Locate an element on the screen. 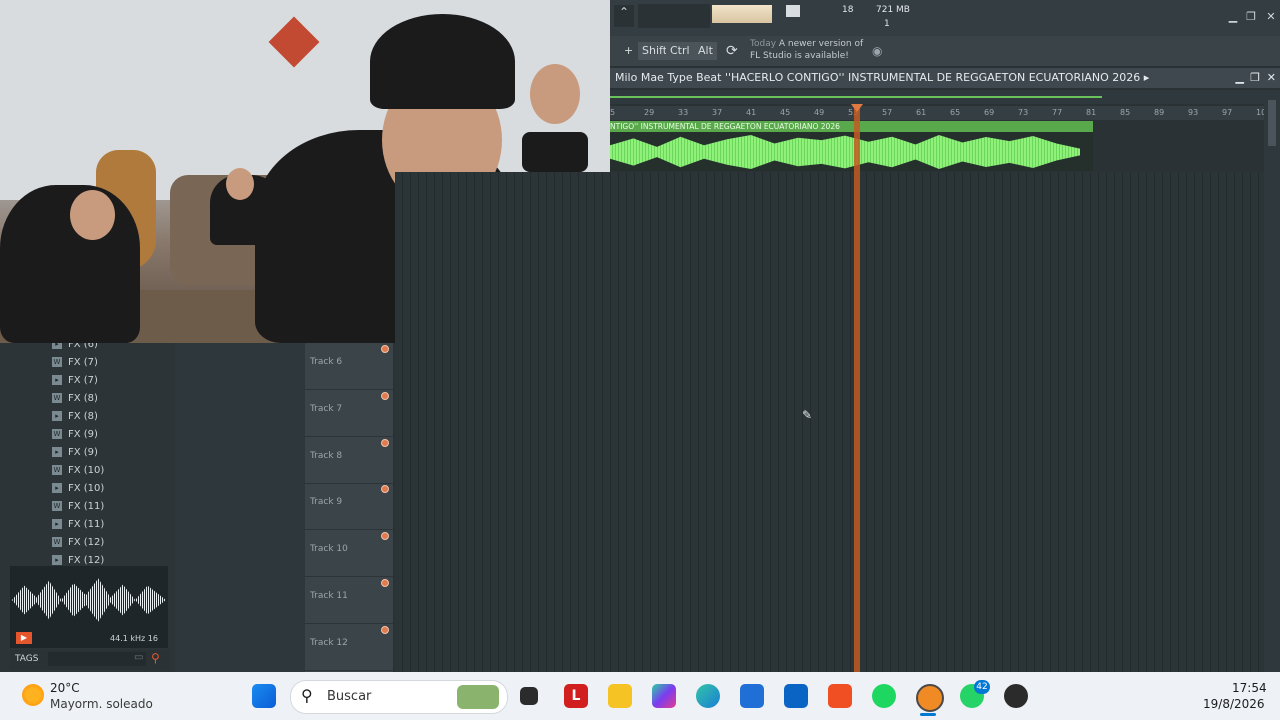 Image resolution: width=1280 pixels, height=720 pixels. weather-icon is located at coordinates (33, 695).